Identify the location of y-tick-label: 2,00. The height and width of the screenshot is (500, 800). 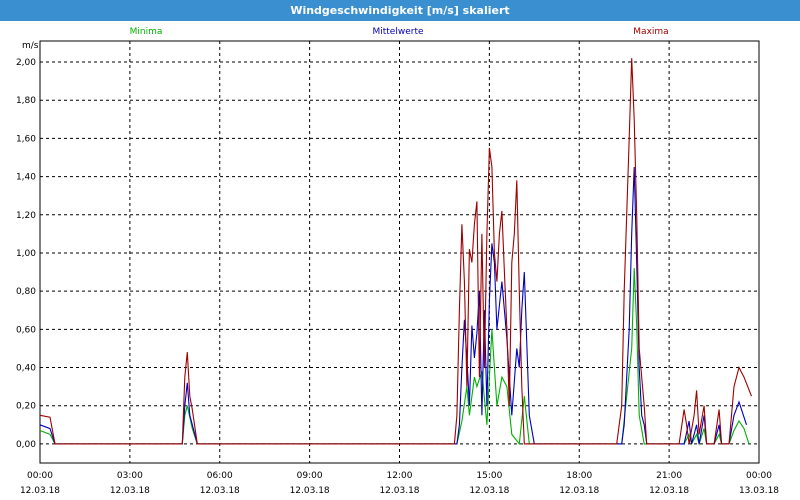
(26, 63).